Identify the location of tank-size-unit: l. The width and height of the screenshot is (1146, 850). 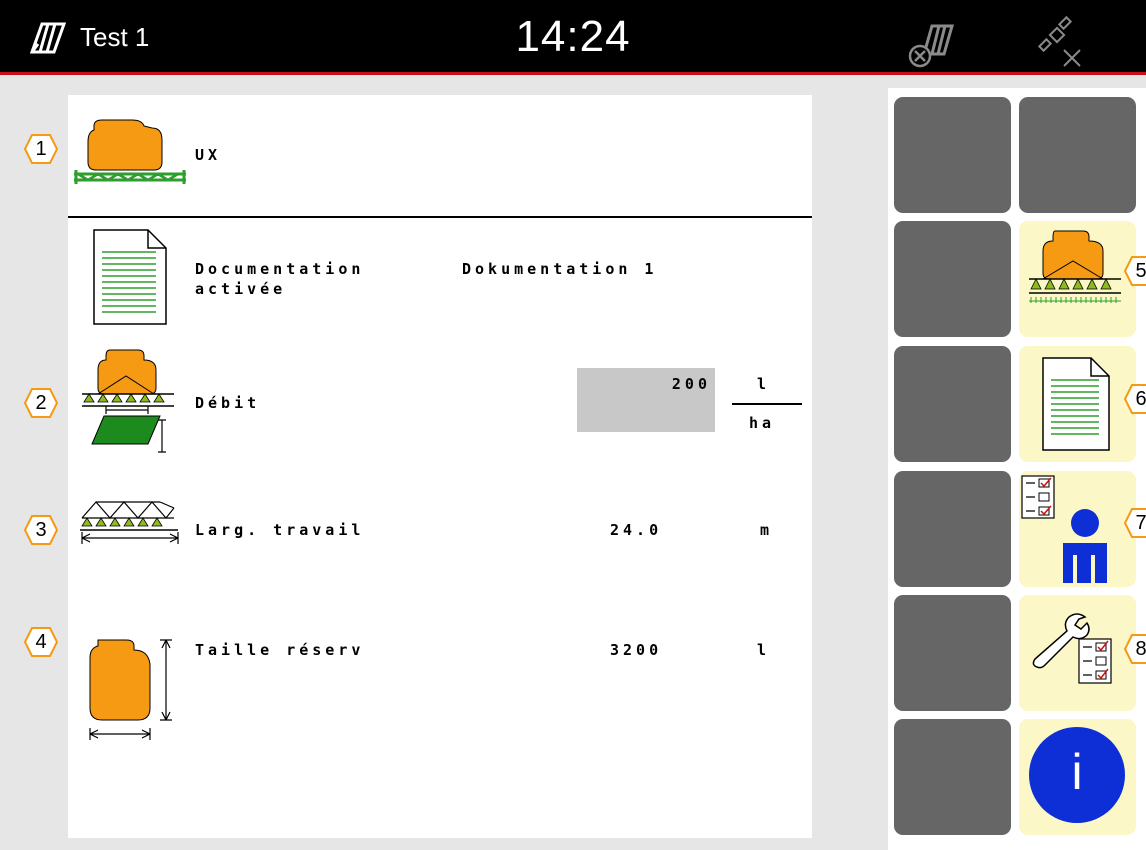
(764, 650).